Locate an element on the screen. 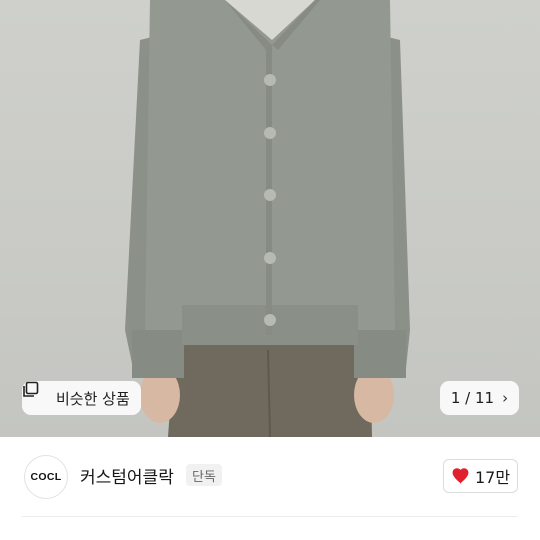 The width and height of the screenshot is (540, 540). similar-products-button: 비슷한 상품 is located at coordinates (81, 398).